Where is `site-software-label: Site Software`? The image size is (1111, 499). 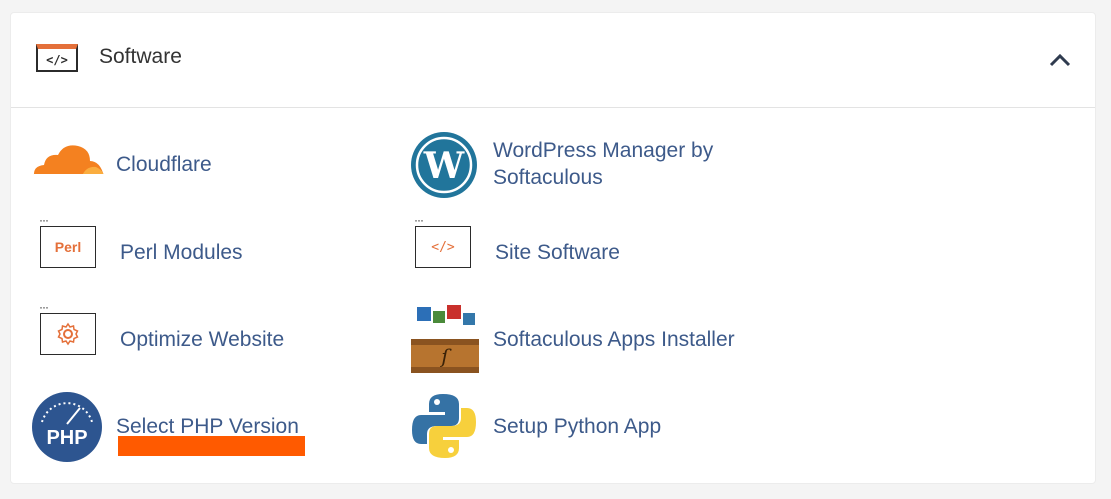
site-software-label: Site Software is located at coordinates (557, 252).